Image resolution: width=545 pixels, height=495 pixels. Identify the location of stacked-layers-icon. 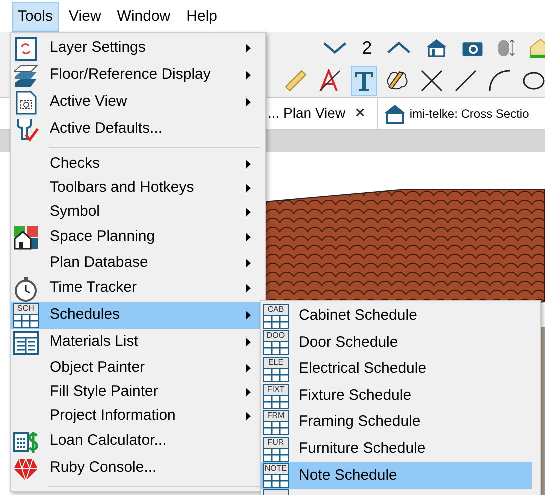
(26, 75).